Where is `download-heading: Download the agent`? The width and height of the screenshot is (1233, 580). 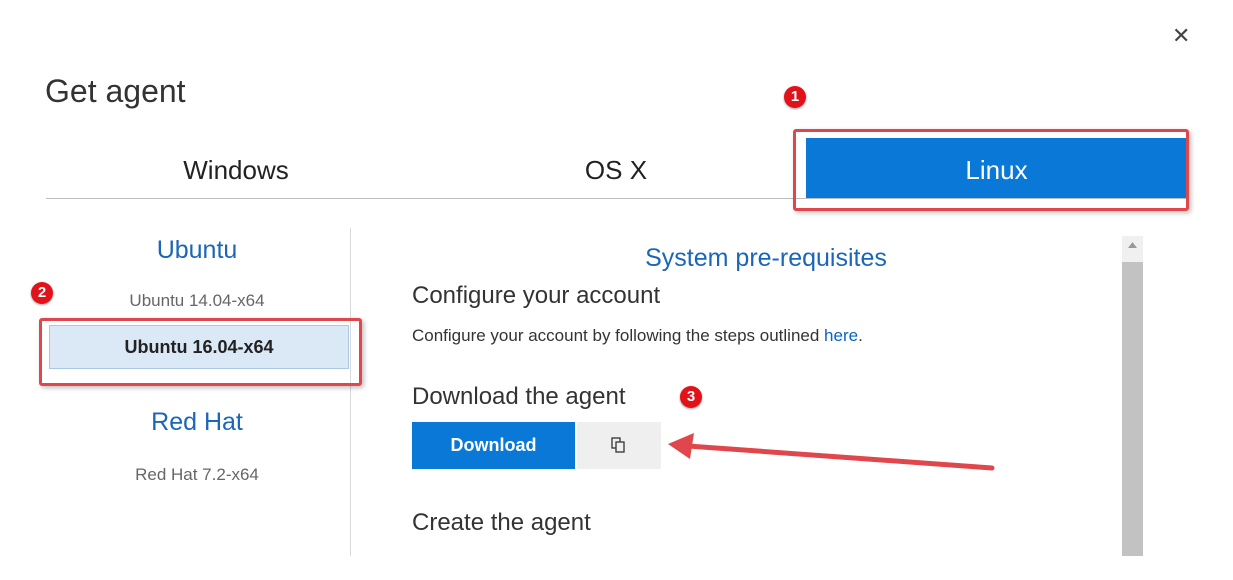 download-heading: Download the agent is located at coordinates (519, 396).